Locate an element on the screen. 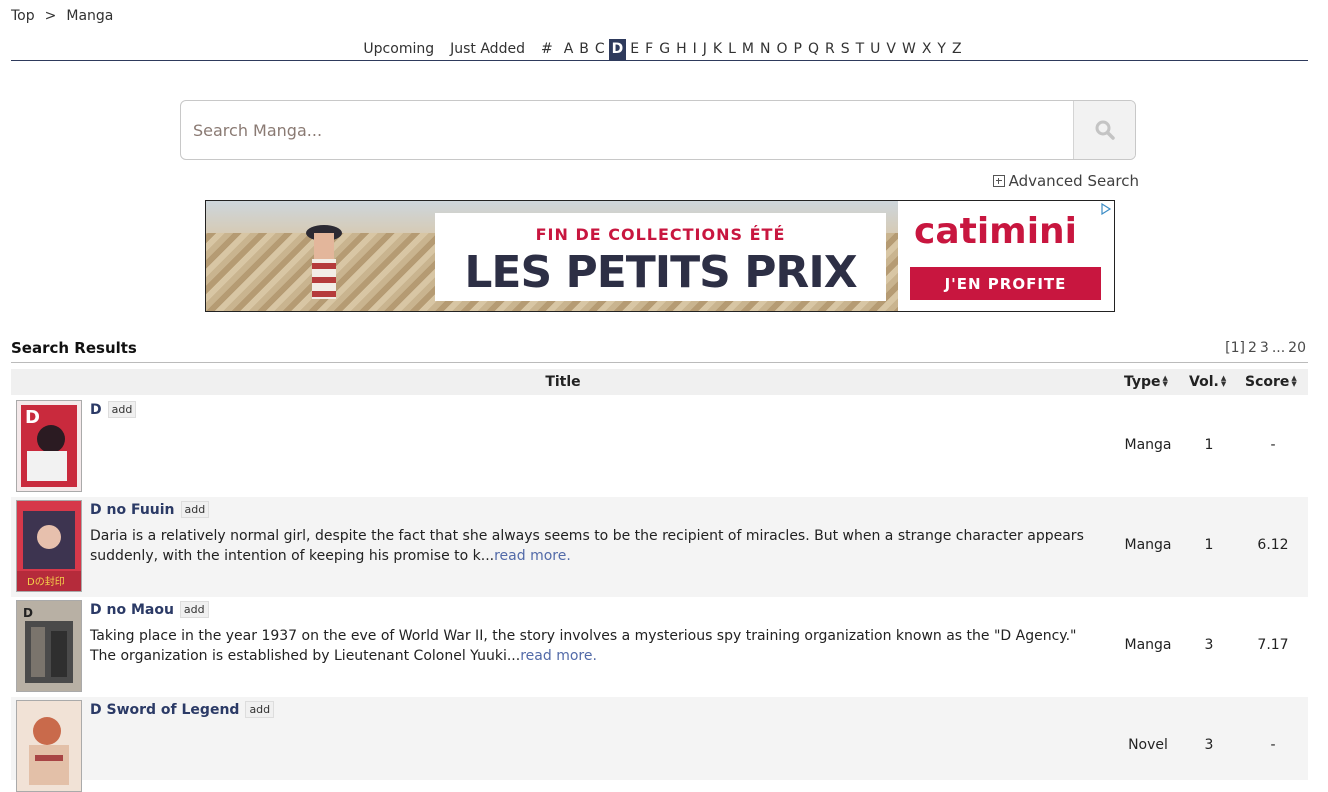  letter-link-u: U is located at coordinates (875, 49).